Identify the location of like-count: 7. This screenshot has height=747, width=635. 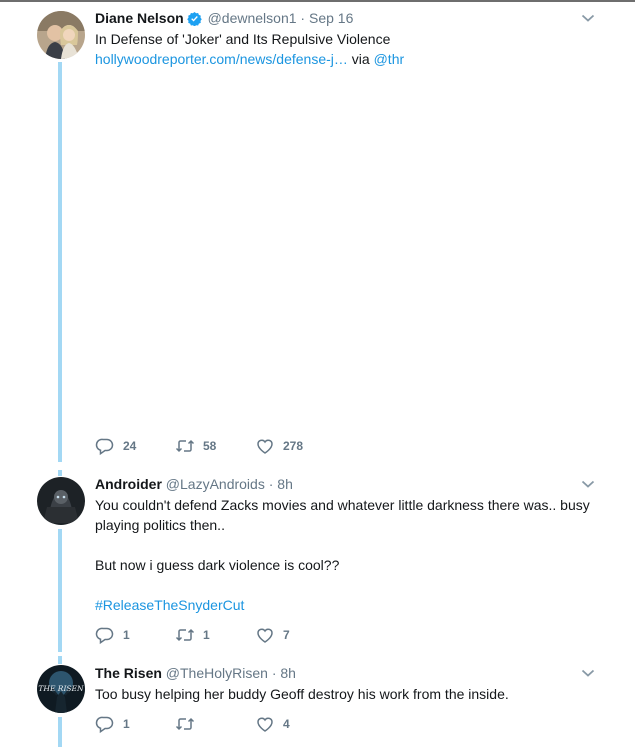
(286, 635).